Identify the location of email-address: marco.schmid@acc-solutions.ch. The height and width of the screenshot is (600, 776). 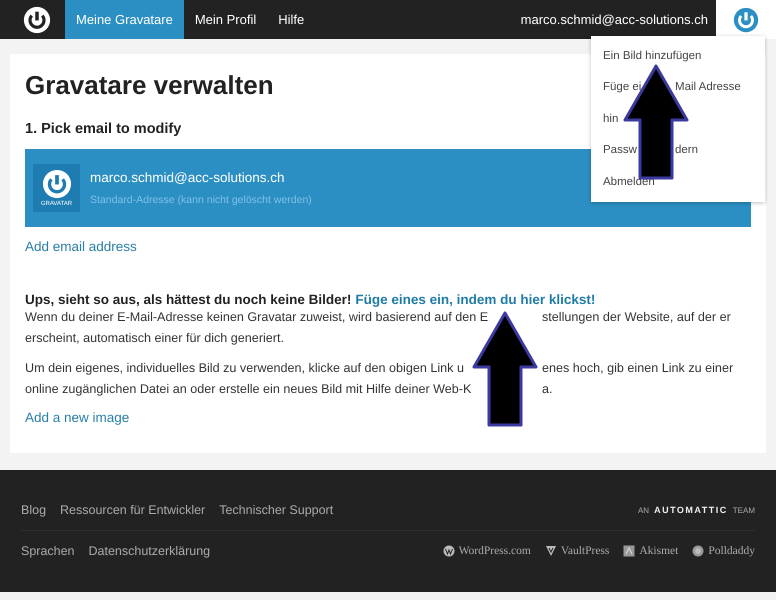
(188, 177).